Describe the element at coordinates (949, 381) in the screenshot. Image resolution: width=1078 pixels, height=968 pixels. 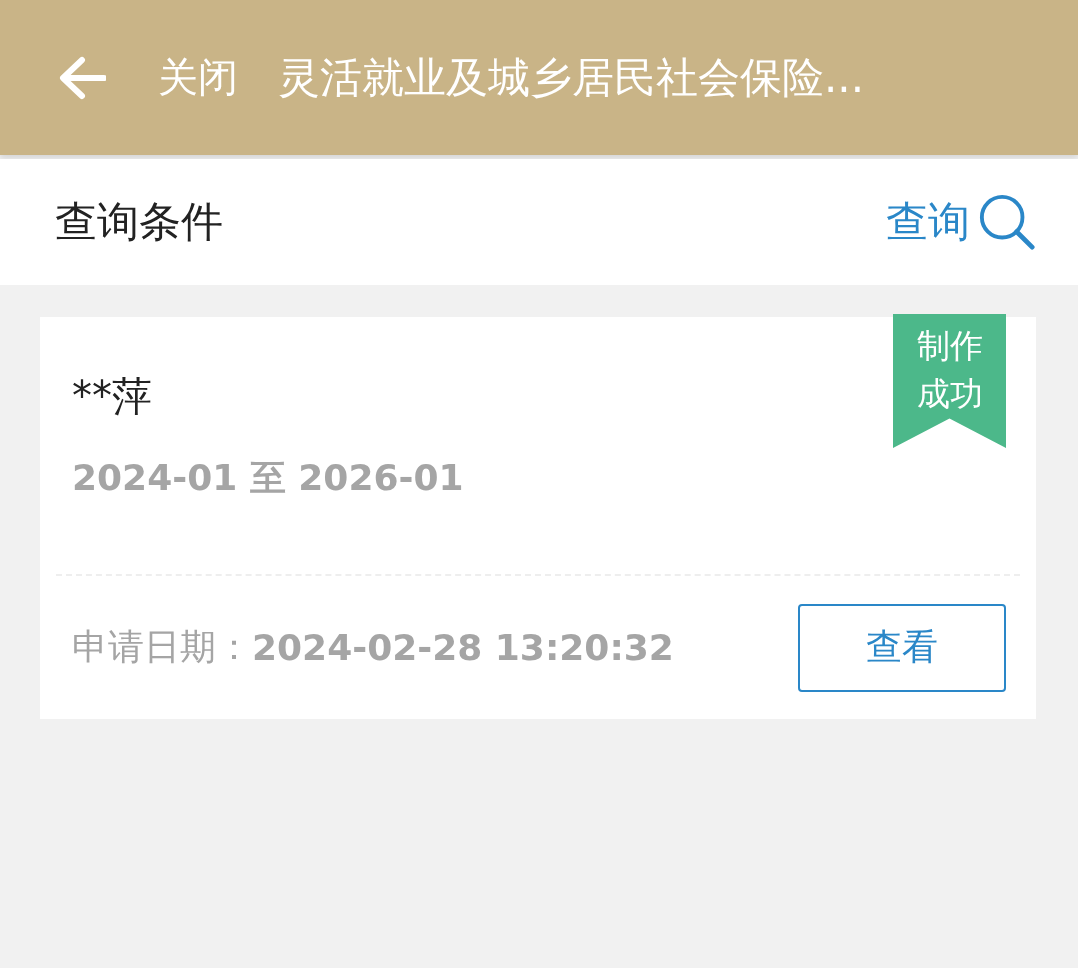
I see `status-ribbon: 制作成功` at that location.